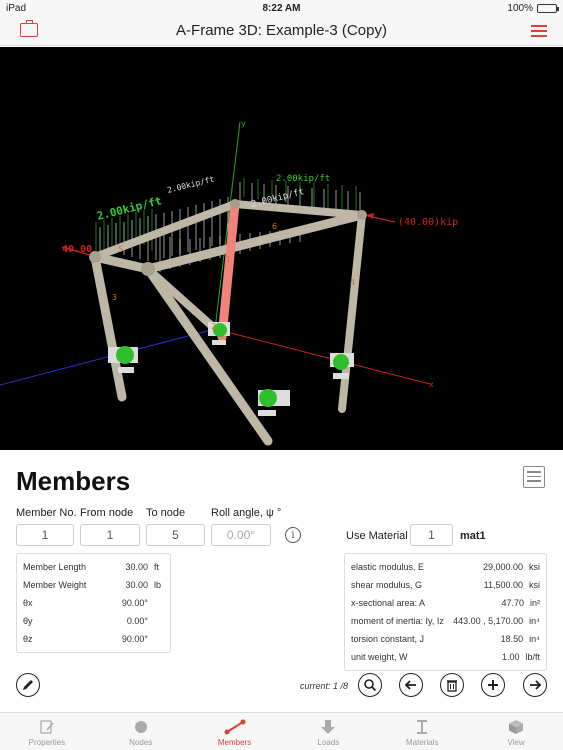 This screenshot has width=563, height=750. What do you see at coordinates (516, 727) in the screenshot?
I see `cube-icon` at bounding box center [516, 727].